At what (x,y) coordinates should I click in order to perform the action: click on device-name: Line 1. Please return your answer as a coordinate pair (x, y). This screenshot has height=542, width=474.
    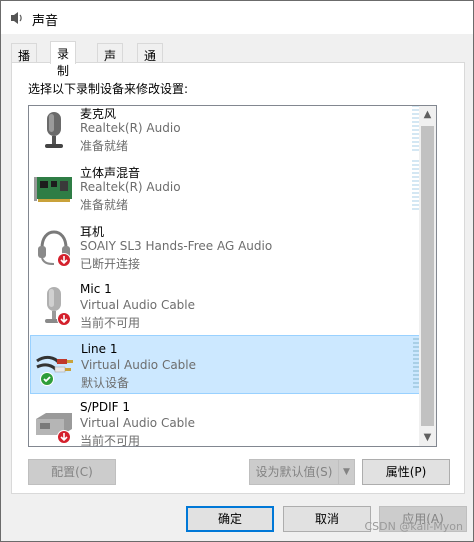
    Looking at the image, I should click on (99, 349).